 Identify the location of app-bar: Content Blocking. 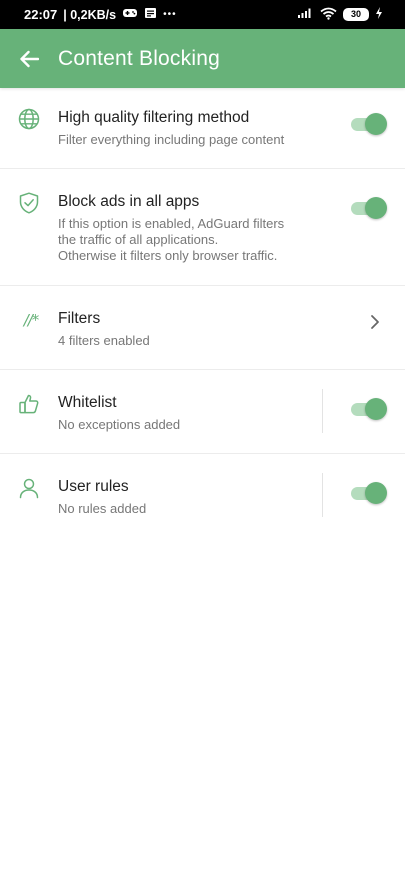
(202, 58).